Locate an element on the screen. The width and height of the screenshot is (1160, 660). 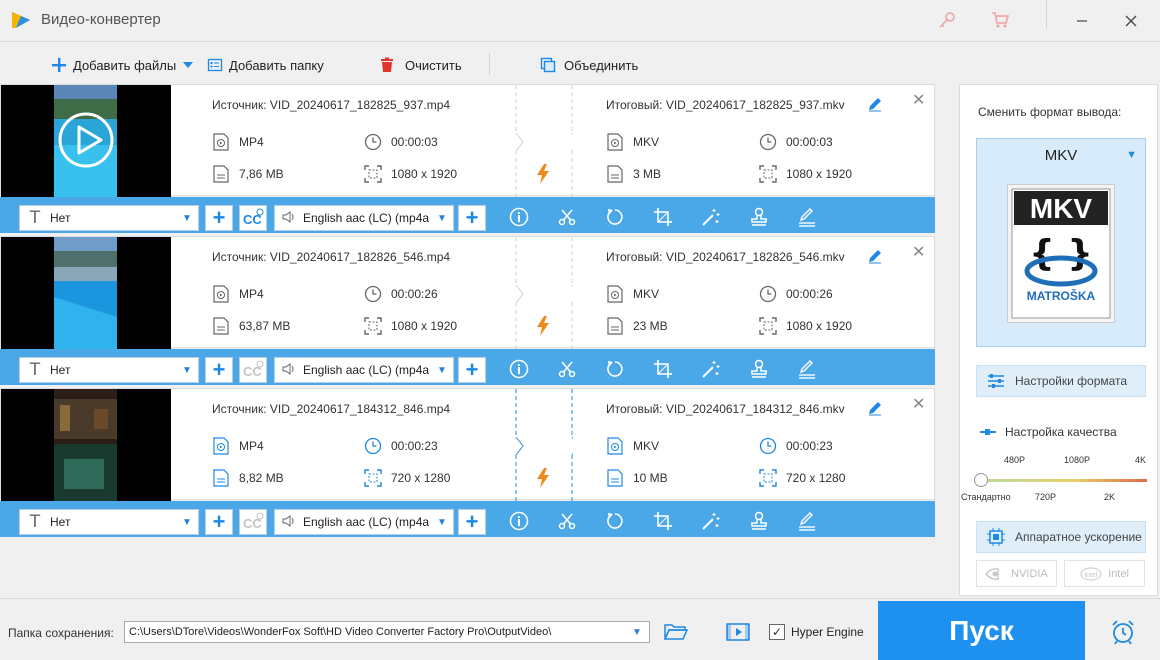
alarm-clock-icon is located at coordinates (1123, 632).